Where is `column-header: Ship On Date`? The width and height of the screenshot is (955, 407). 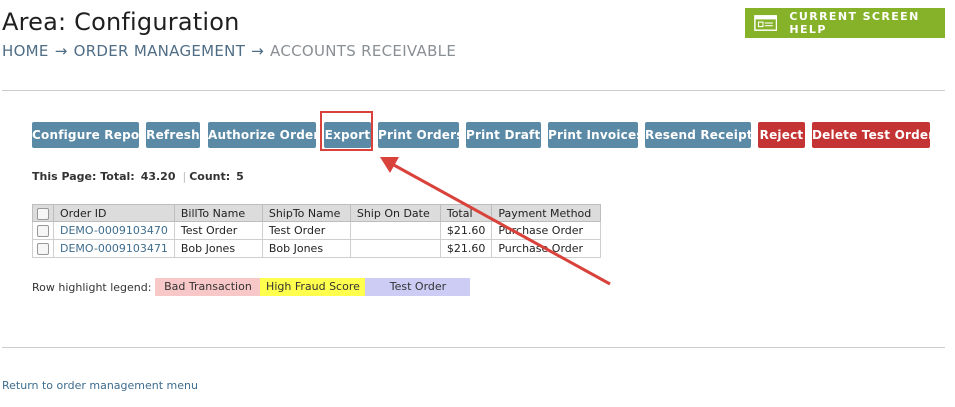 column-header: Ship On Date is located at coordinates (395, 213).